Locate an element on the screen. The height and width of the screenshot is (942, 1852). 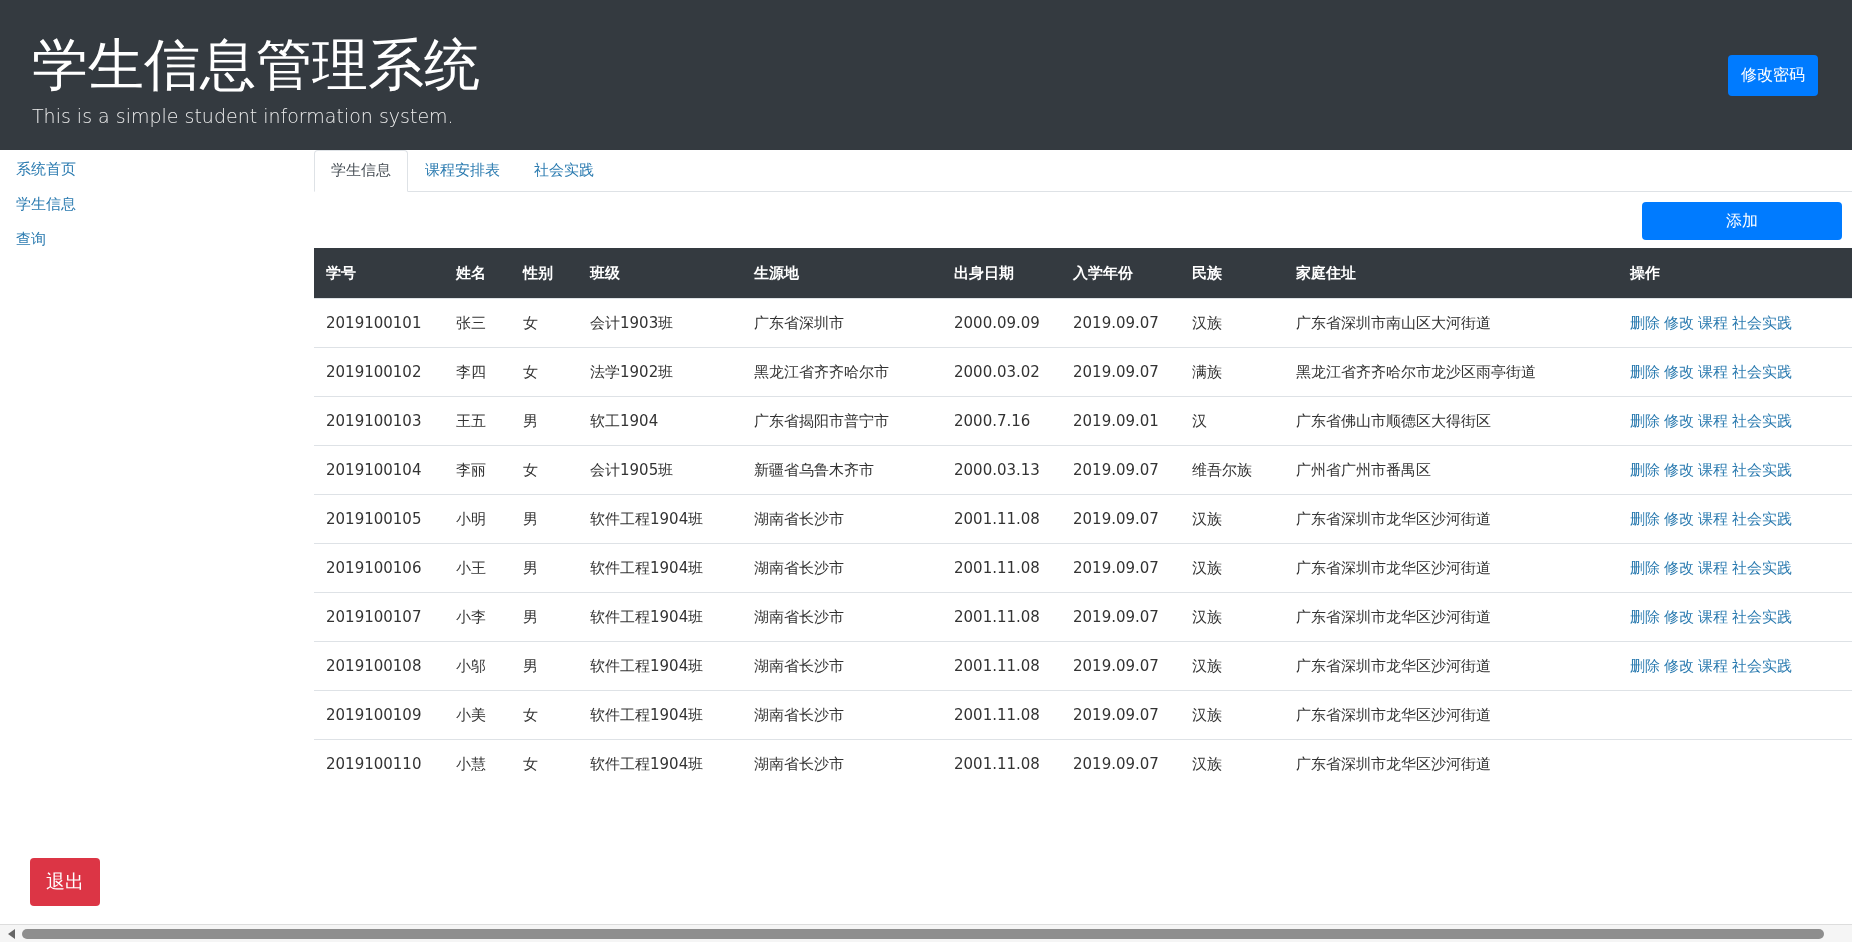
table-cell: 2000.03.13 is located at coordinates (997, 470).